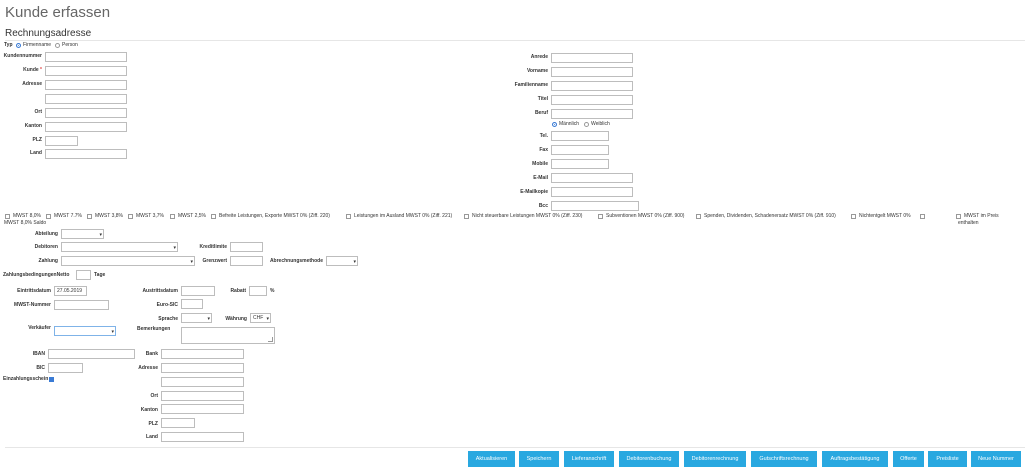  What do you see at coordinates (600, 124) in the screenshot?
I see `radio-weiblich-label: Weiblich` at bounding box center [600, 124].